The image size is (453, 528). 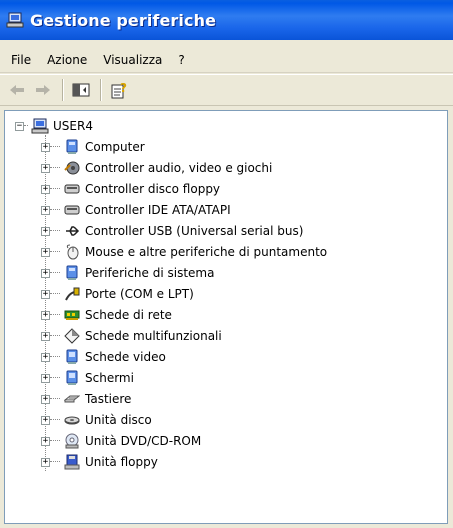 What do you see at coordinates (153, 336) in the screenshot?
I see `tree-node-label: Schede multifunzionali` at bounding box center [153, 336].